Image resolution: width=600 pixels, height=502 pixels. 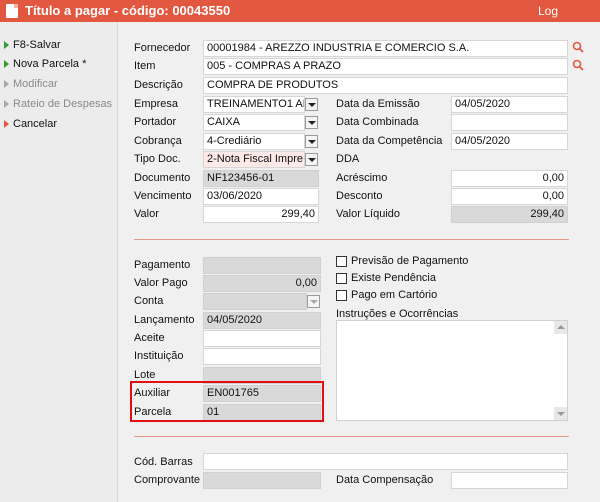 I want to click on highlight-box, so click(x=227, y=401).